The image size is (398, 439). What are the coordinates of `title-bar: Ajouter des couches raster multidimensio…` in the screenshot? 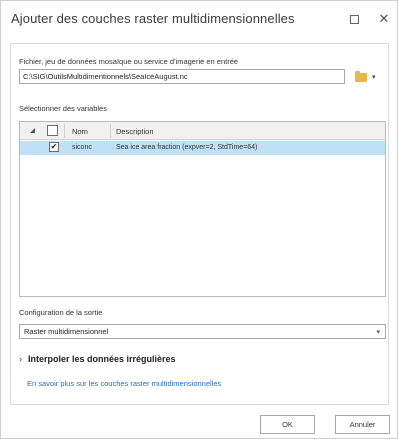 It's located at (199, 19).